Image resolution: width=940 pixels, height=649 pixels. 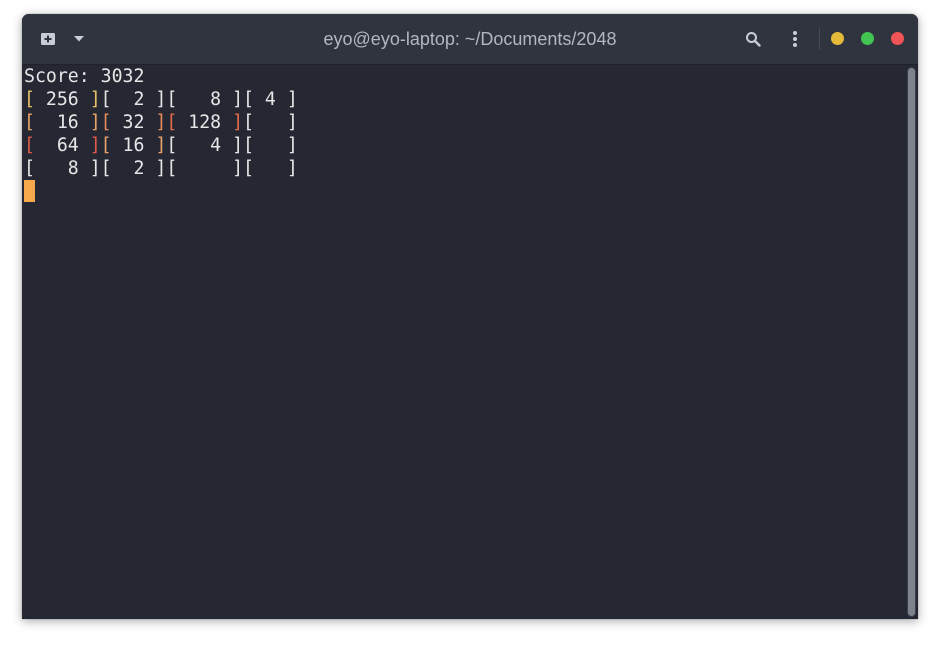 I want to click on kebab-menu-icon, so click(x=795, y=39).